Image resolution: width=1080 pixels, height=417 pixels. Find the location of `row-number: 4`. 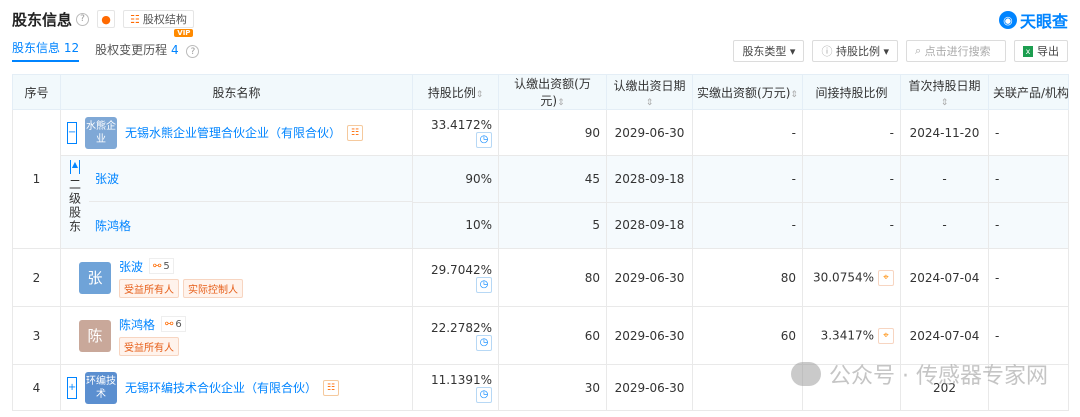

row-number: 4 is located at coordinates (36, 387).